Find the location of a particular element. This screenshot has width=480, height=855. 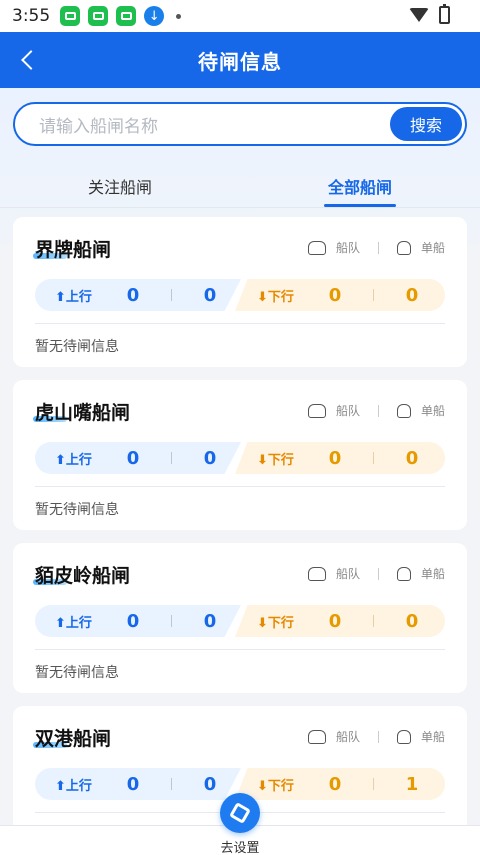

download-icon: ↓ is located at coordinates (154, 16).